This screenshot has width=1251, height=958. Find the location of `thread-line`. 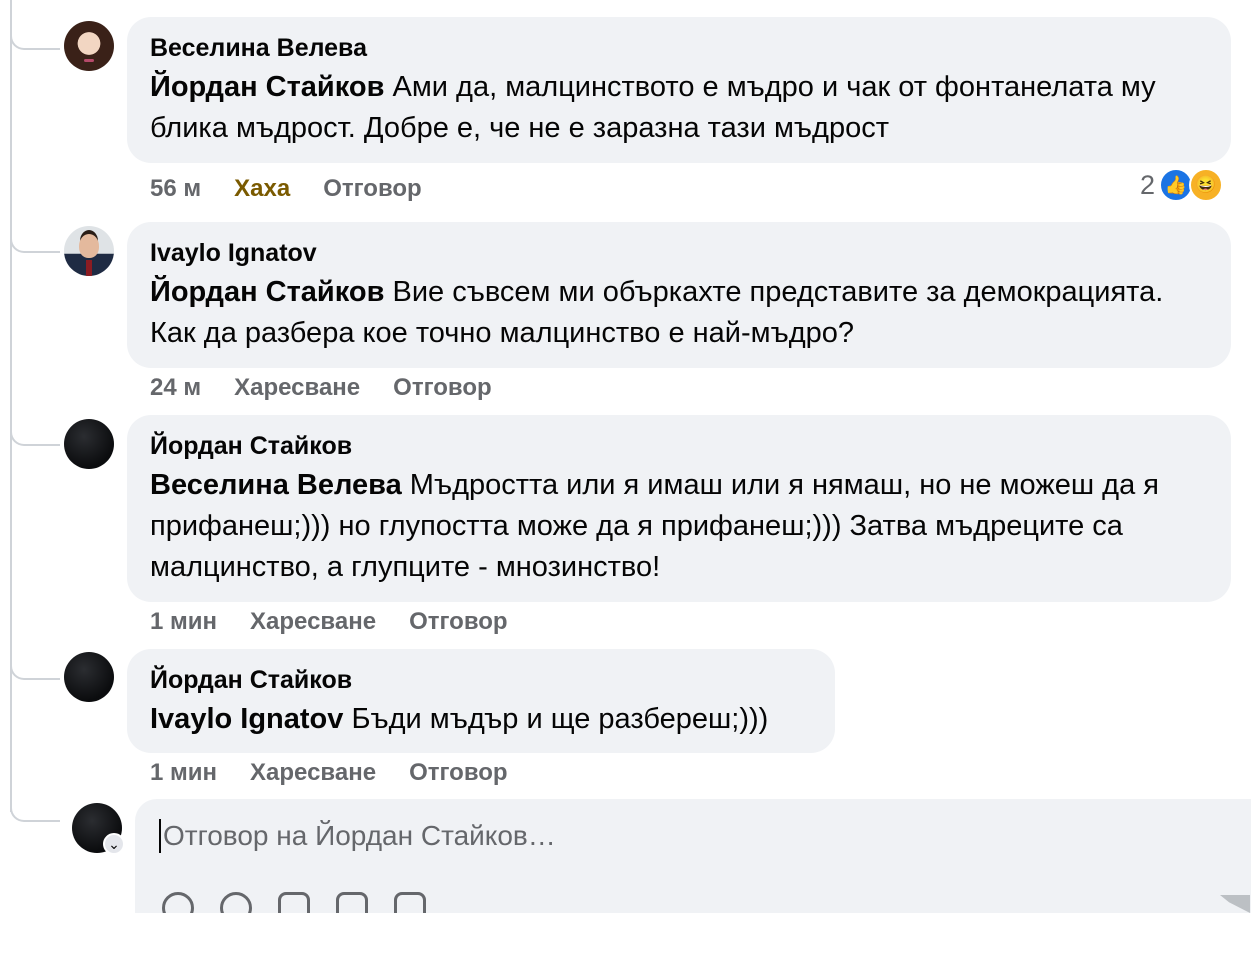

thread-line is located at coordinates (11, 406).